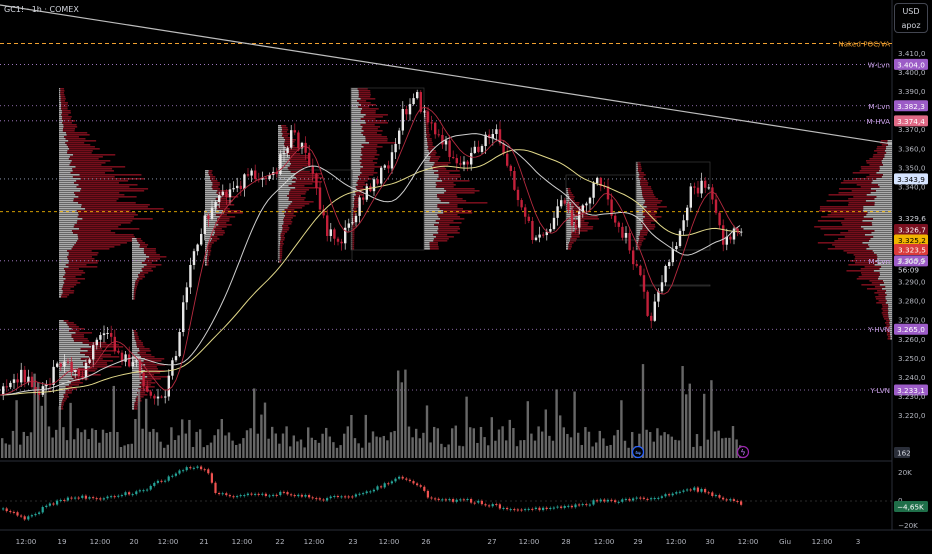 This screenshot has width=932, height=554. Describe the element at coordinates (858, 541) in the screenshot. I see `time-tick: 3` at that location.